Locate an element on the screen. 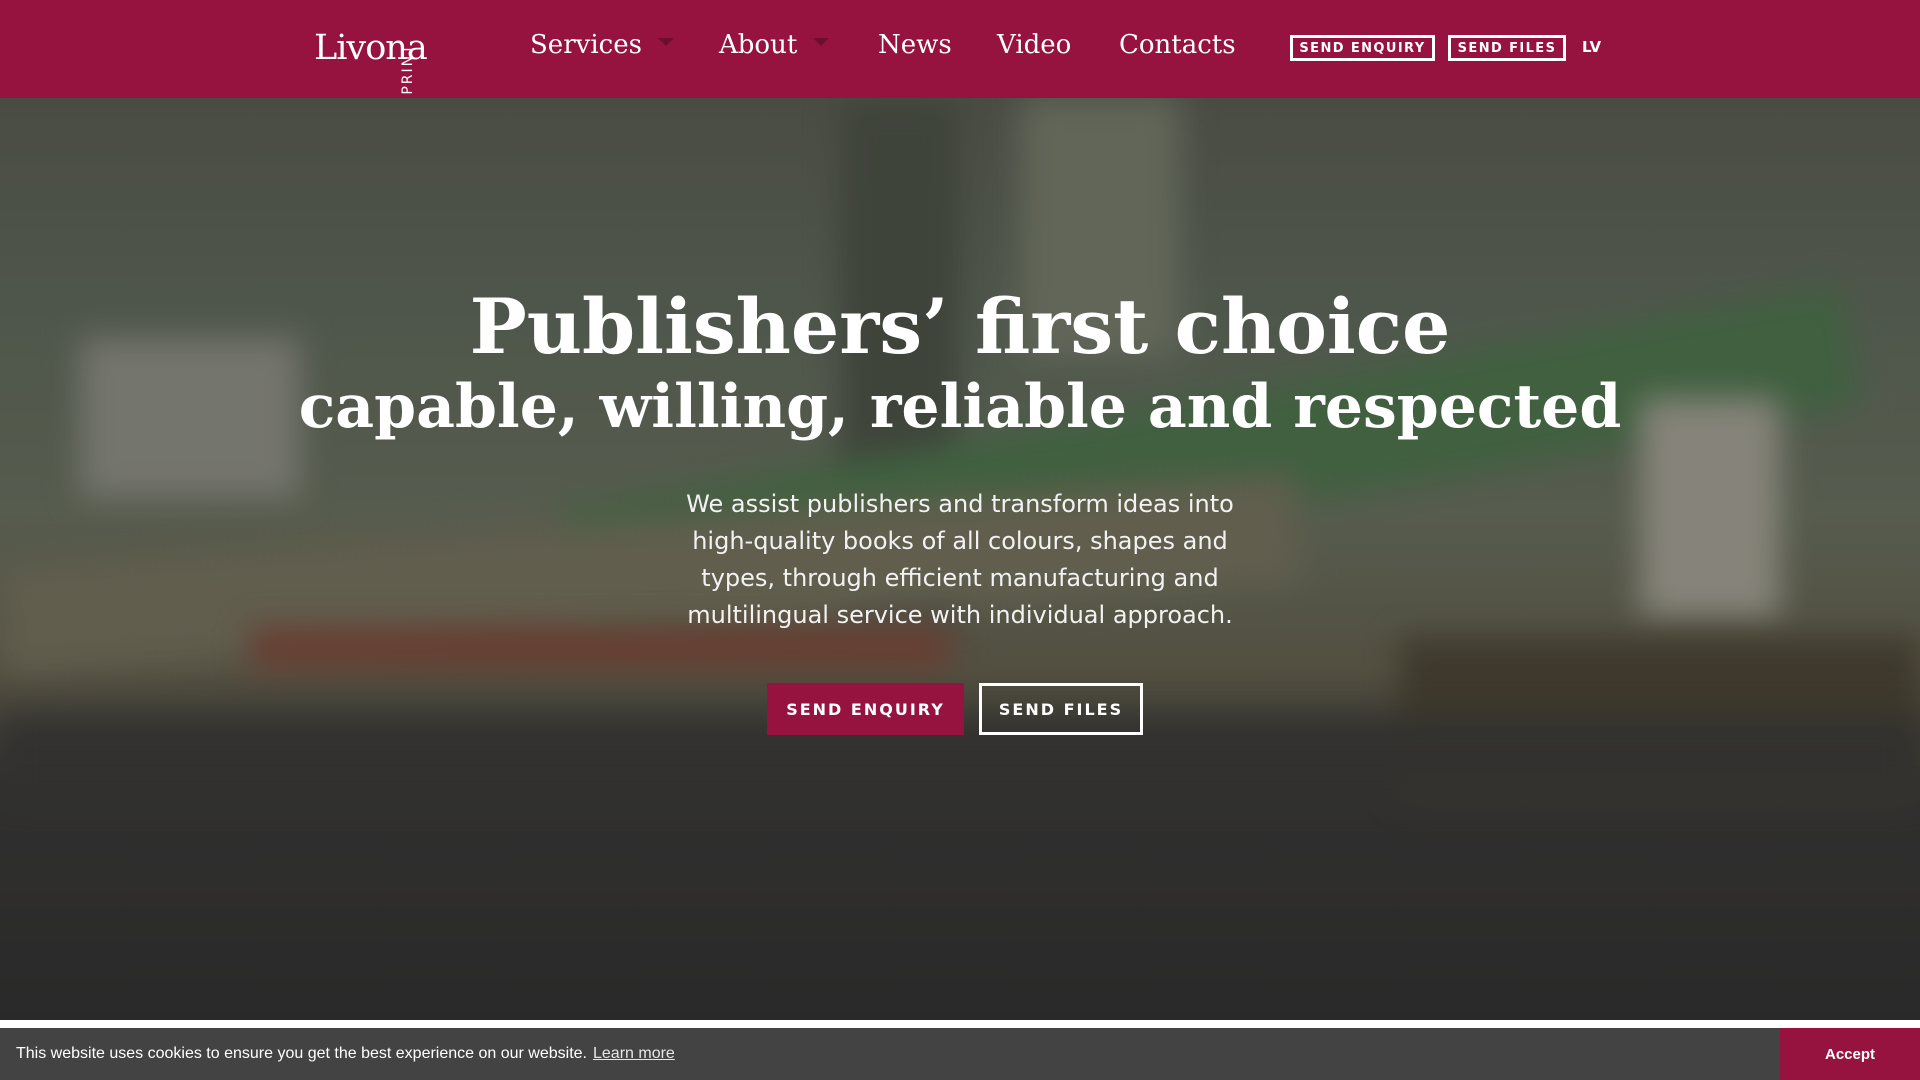  cookie-divider is located at coordinates (960, 1024).